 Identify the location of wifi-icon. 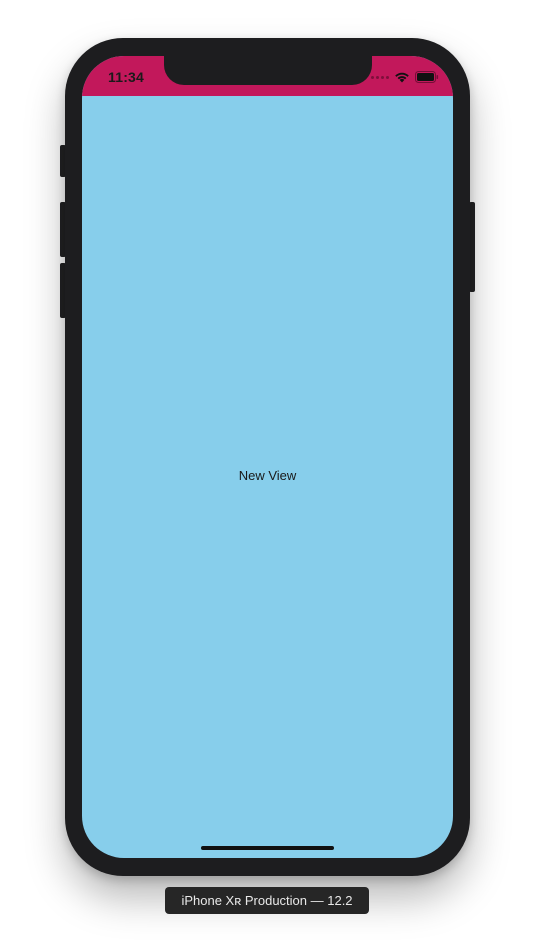
(402, 77).